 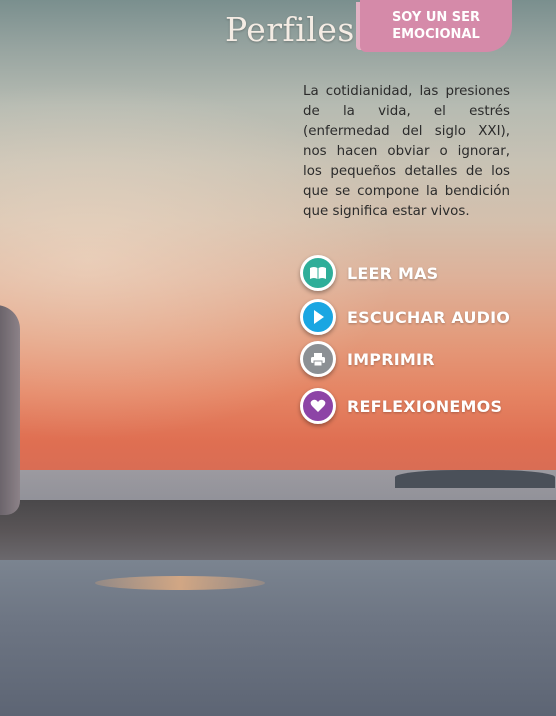 I want to click on water-reflection, so click(x=180, y=583).